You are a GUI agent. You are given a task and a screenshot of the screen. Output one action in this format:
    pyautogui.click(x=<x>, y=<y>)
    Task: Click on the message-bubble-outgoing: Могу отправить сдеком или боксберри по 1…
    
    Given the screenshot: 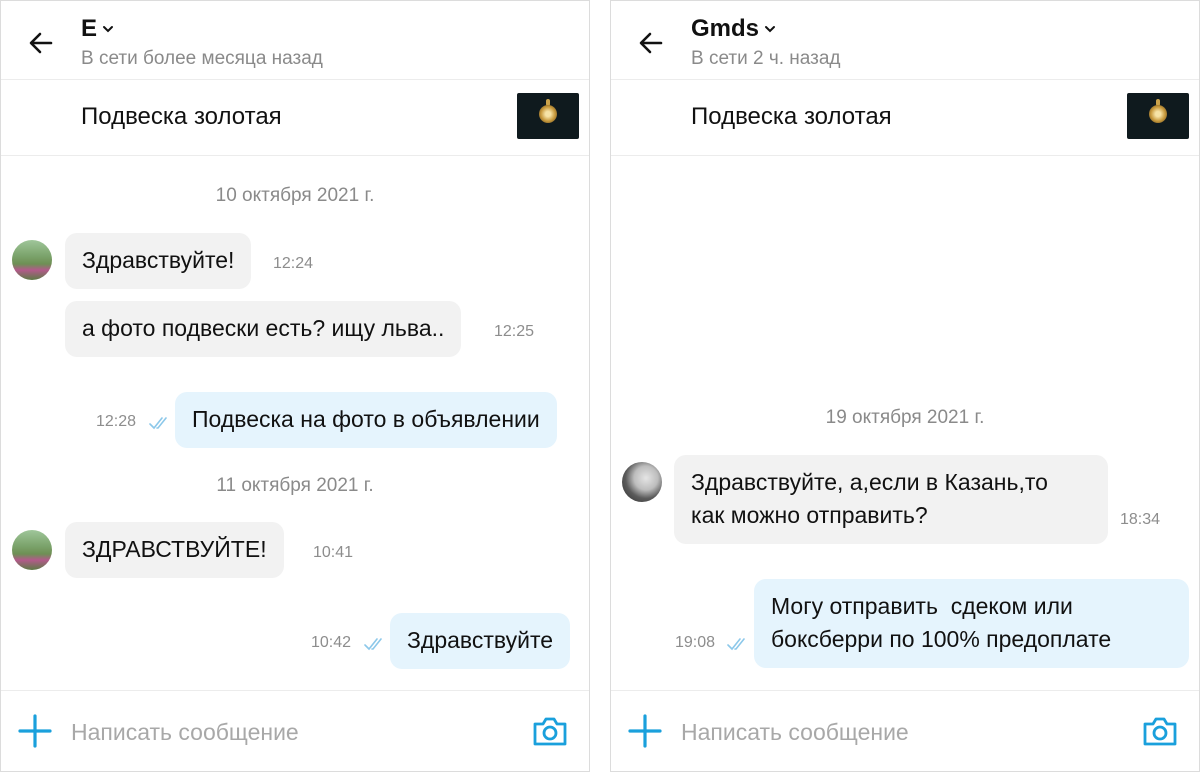 What is the action you would take?
    pyautogui.click(x=971, y=623)
    